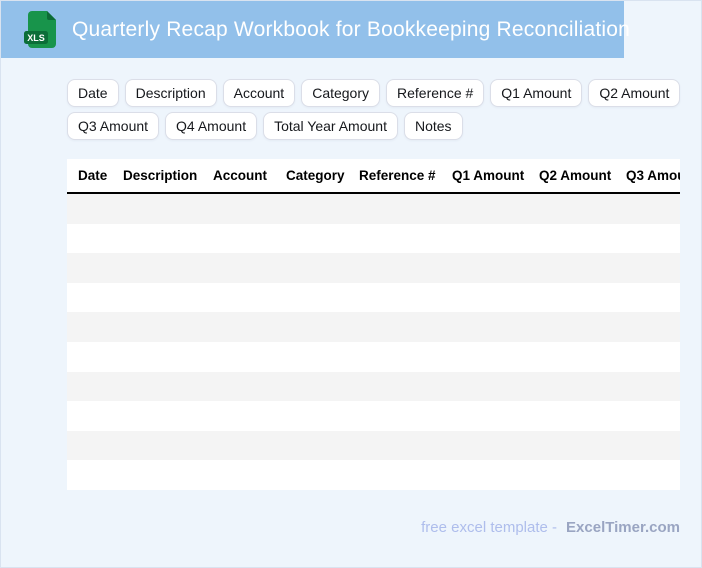 The image size is (702, 568). Describe the element at coordinates (634, 93) in the screenshot. I see `column-chip-q2-amount: Q2 Amount` at that location.